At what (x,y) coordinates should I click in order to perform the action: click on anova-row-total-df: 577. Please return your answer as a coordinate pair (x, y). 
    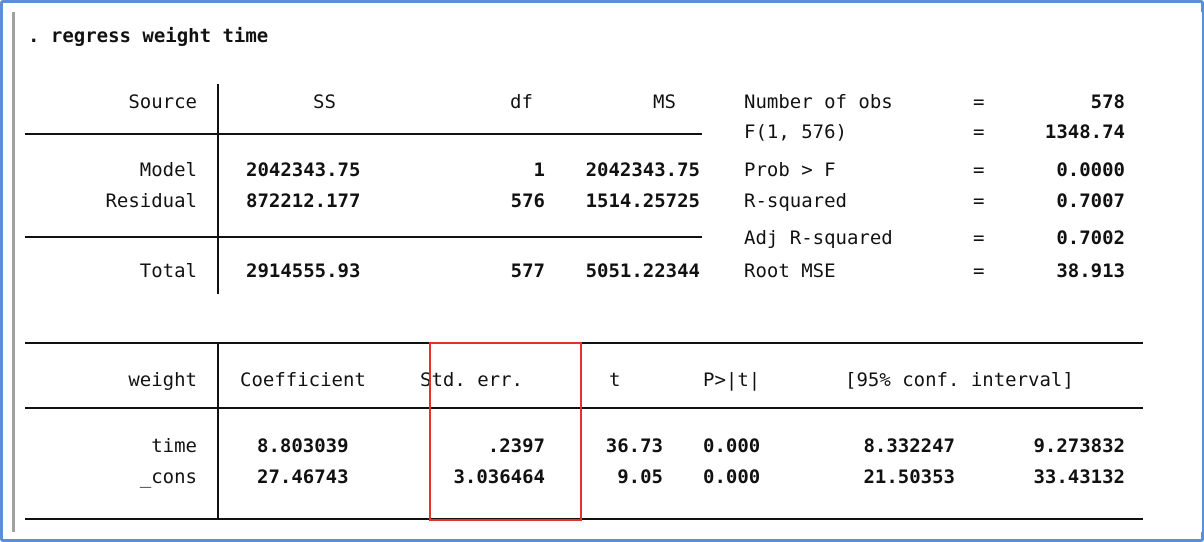
    Looking at the image, I should click on (527, 271).